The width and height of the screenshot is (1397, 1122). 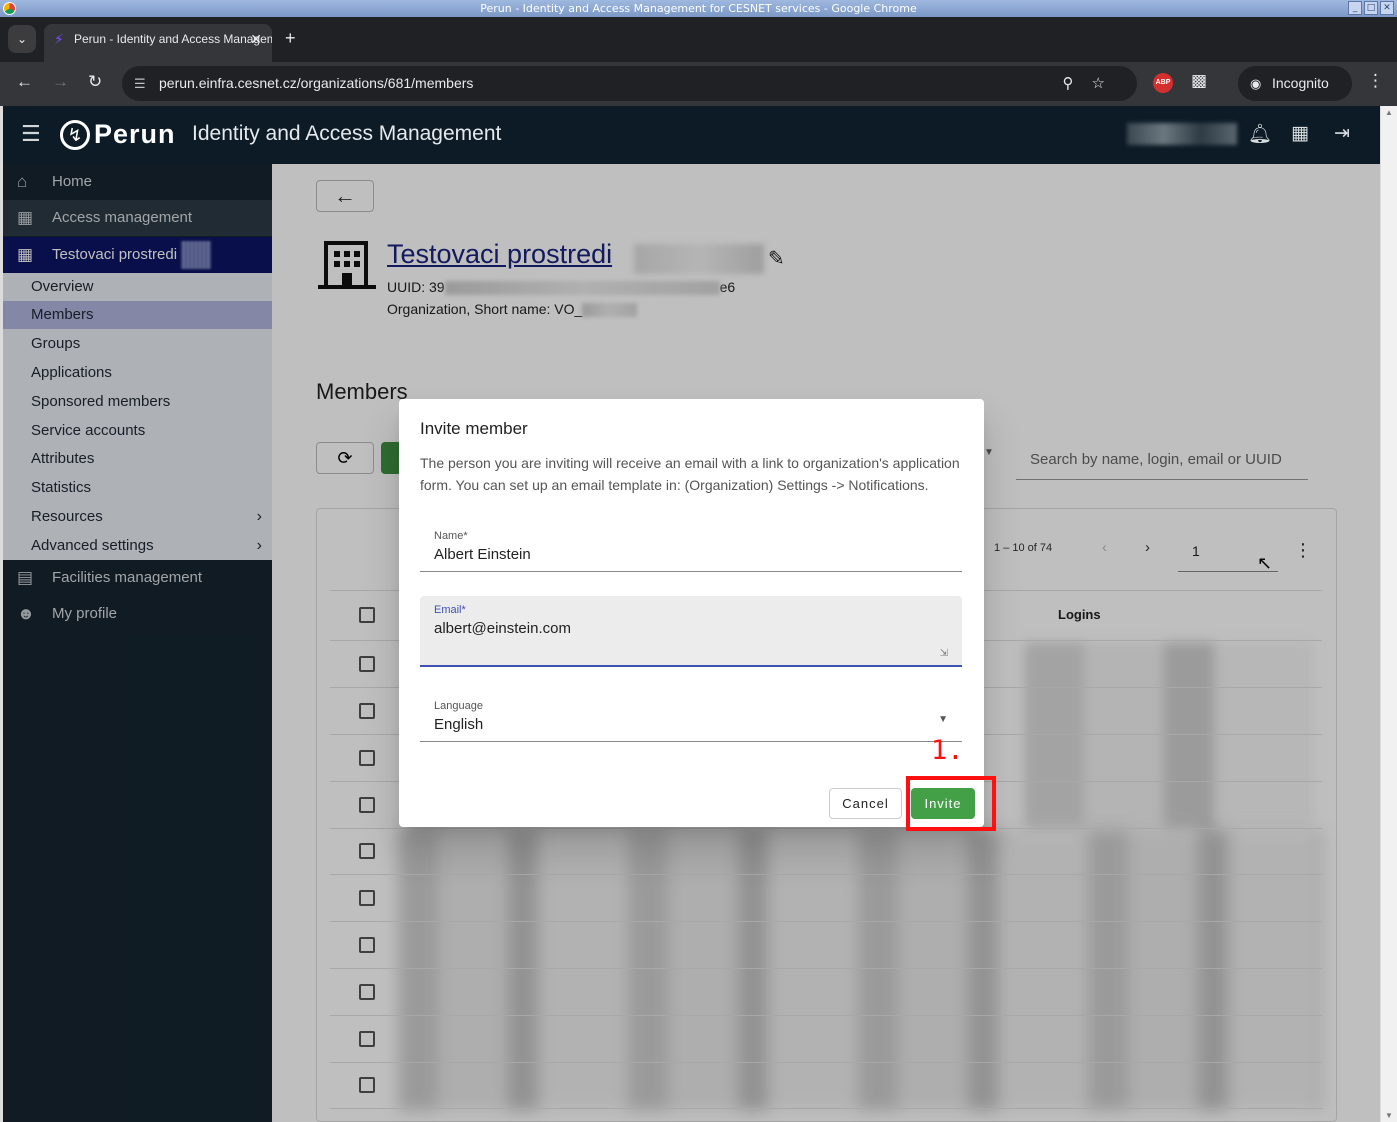 What do you see at coordinates (22, 39) in the screenshot?
I see `tab-search-button: ⌄` at bounding box center [22, 39].